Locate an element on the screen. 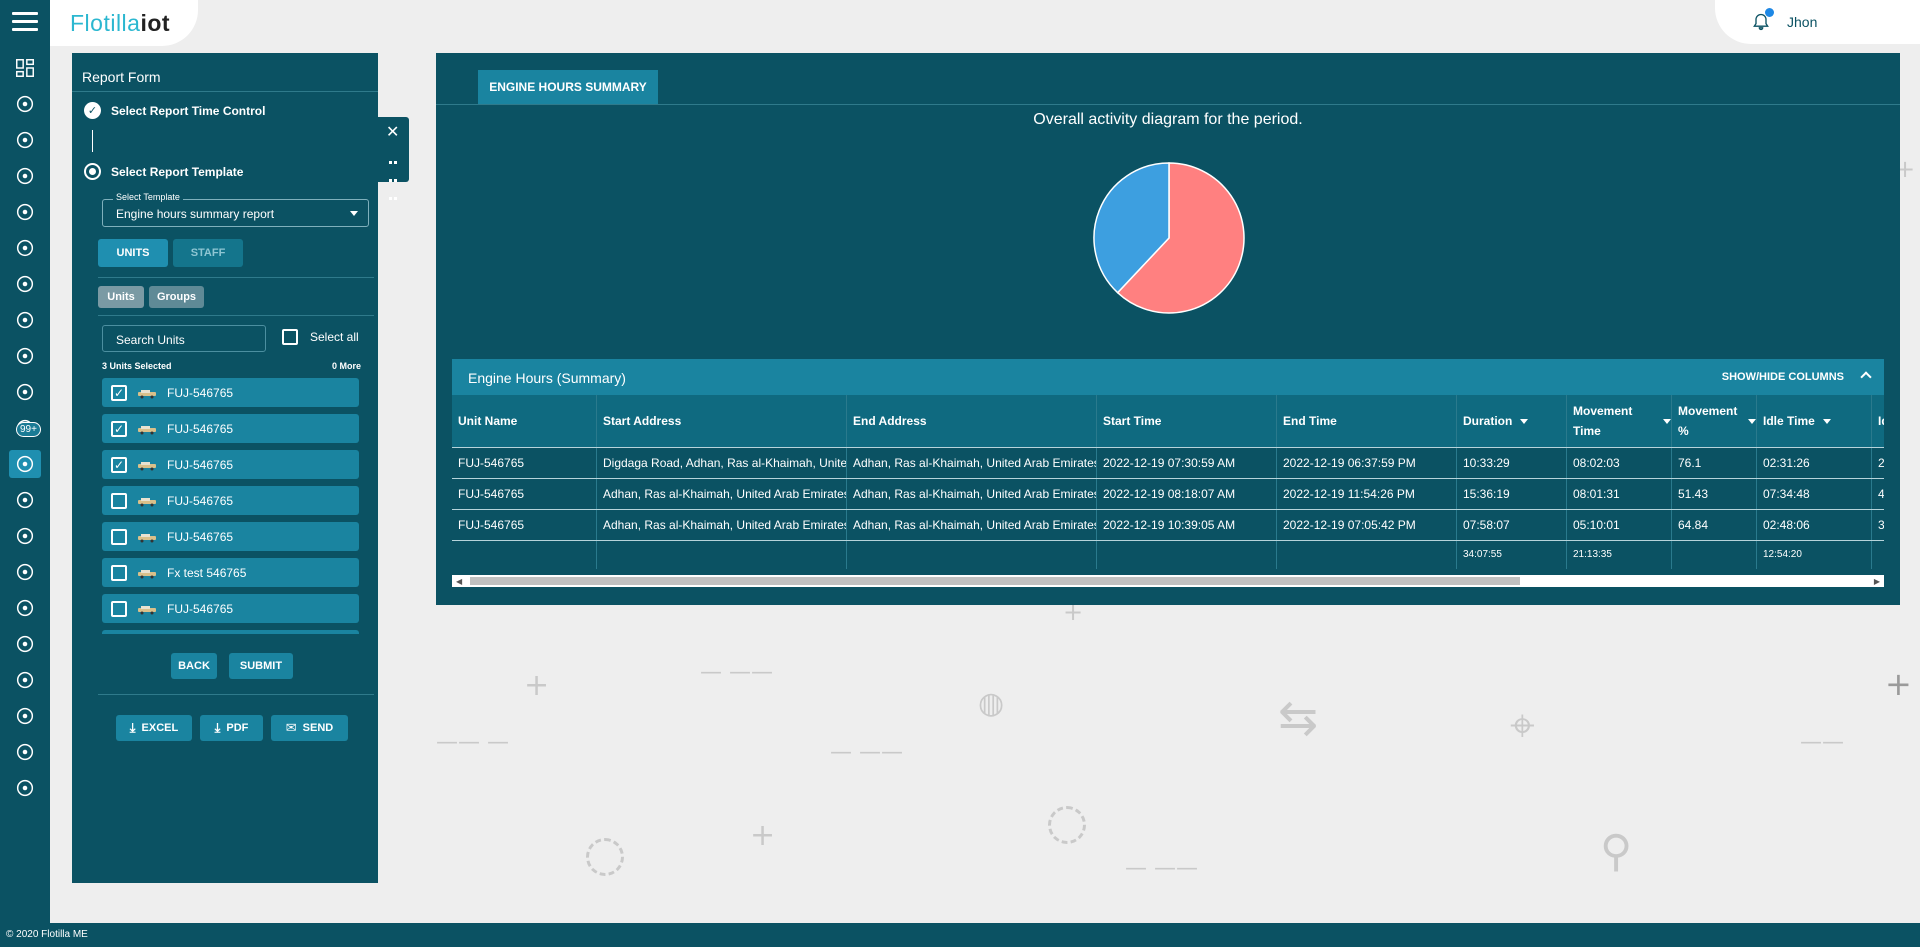 The width and height of the screenshot is (1920, 947). sidebar-scooter-icon is located at coordinates (25, 356).